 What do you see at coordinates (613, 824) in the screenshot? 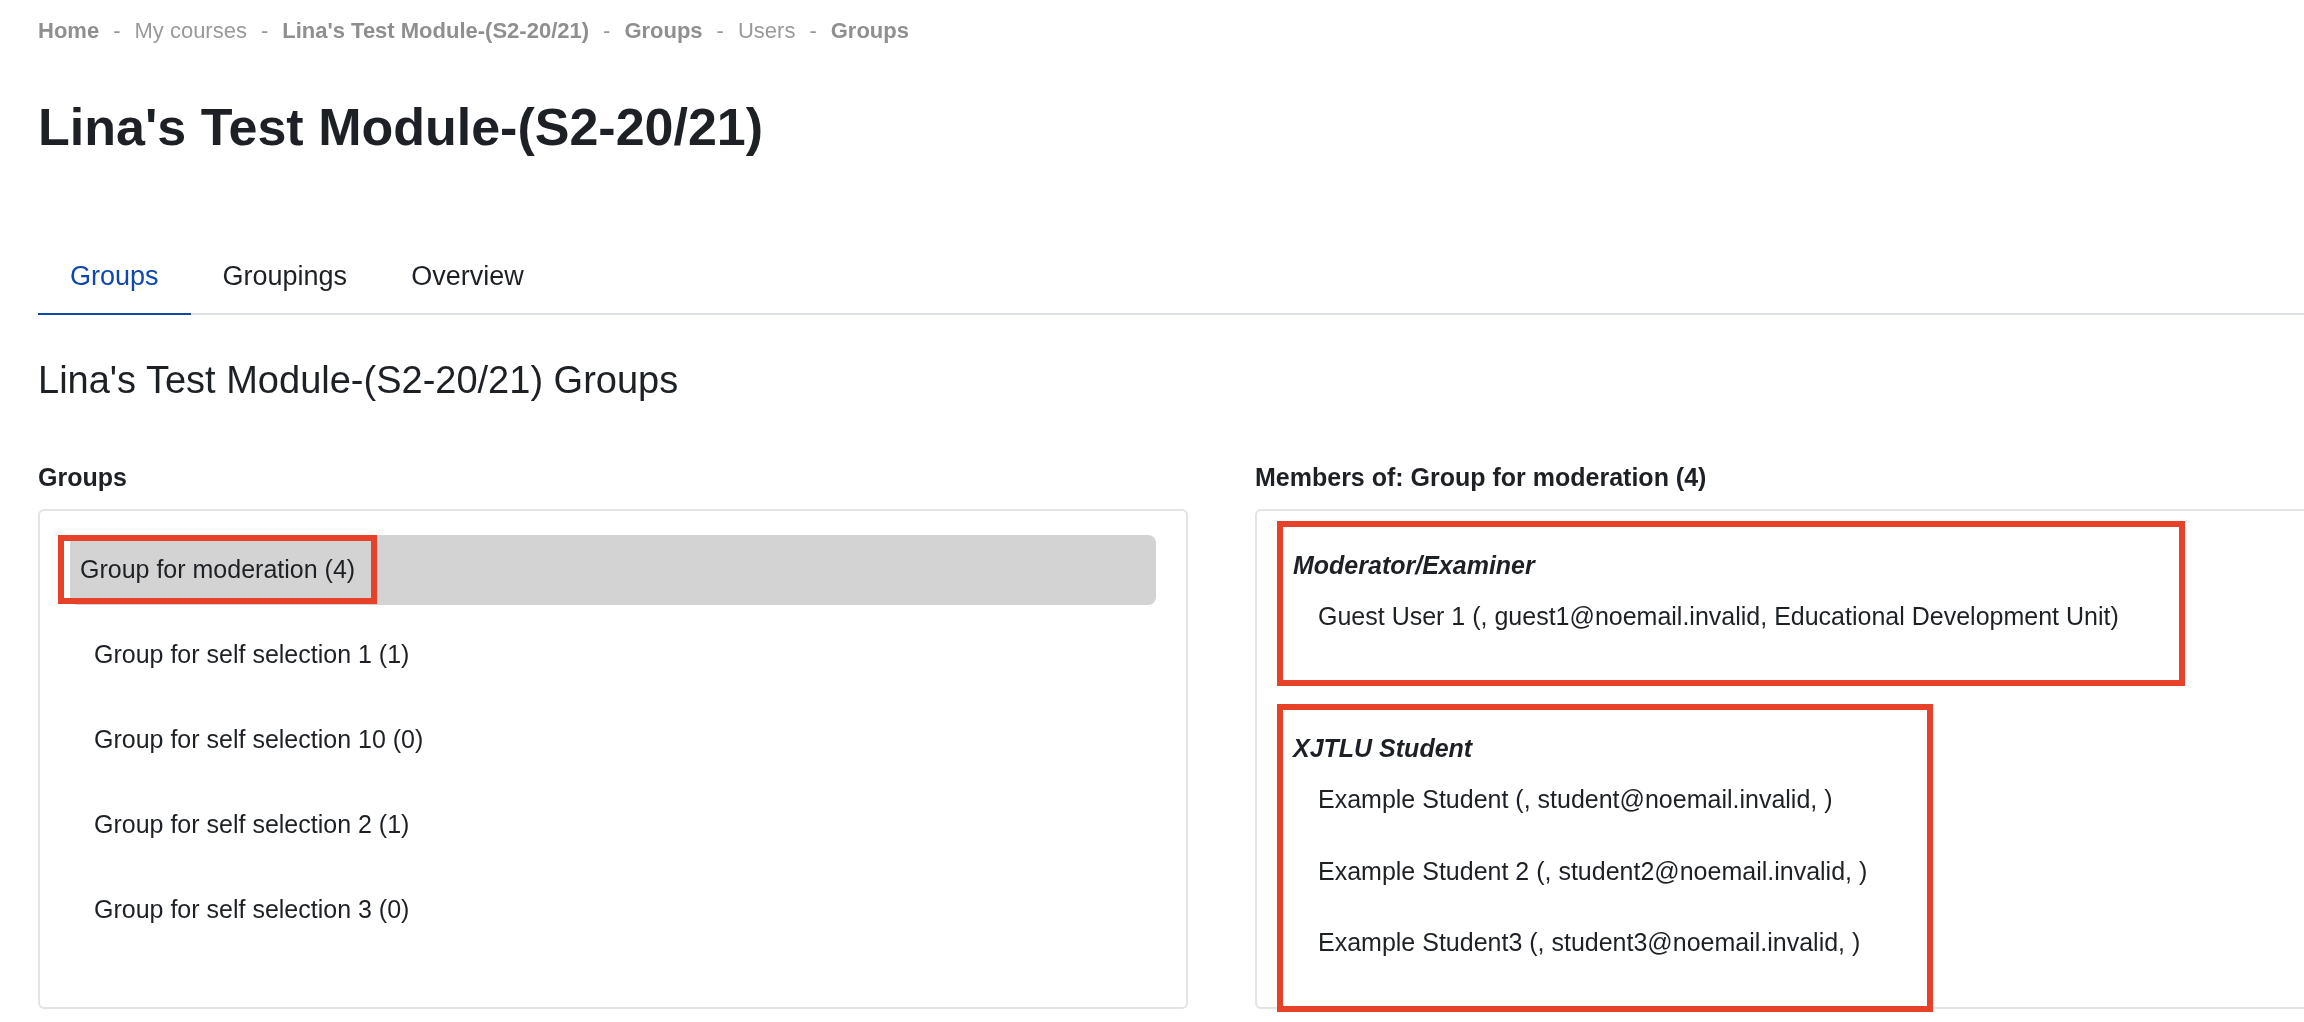
I see `group-option: Group for self selection 2 (1)` at bounding box center [613, 824].